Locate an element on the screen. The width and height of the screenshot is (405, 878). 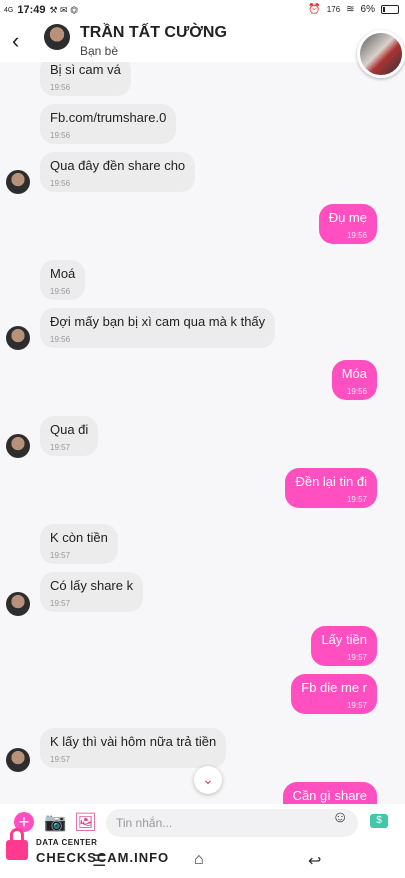
message-text: Đền lại tin đi is located at coordinates (331, 481).